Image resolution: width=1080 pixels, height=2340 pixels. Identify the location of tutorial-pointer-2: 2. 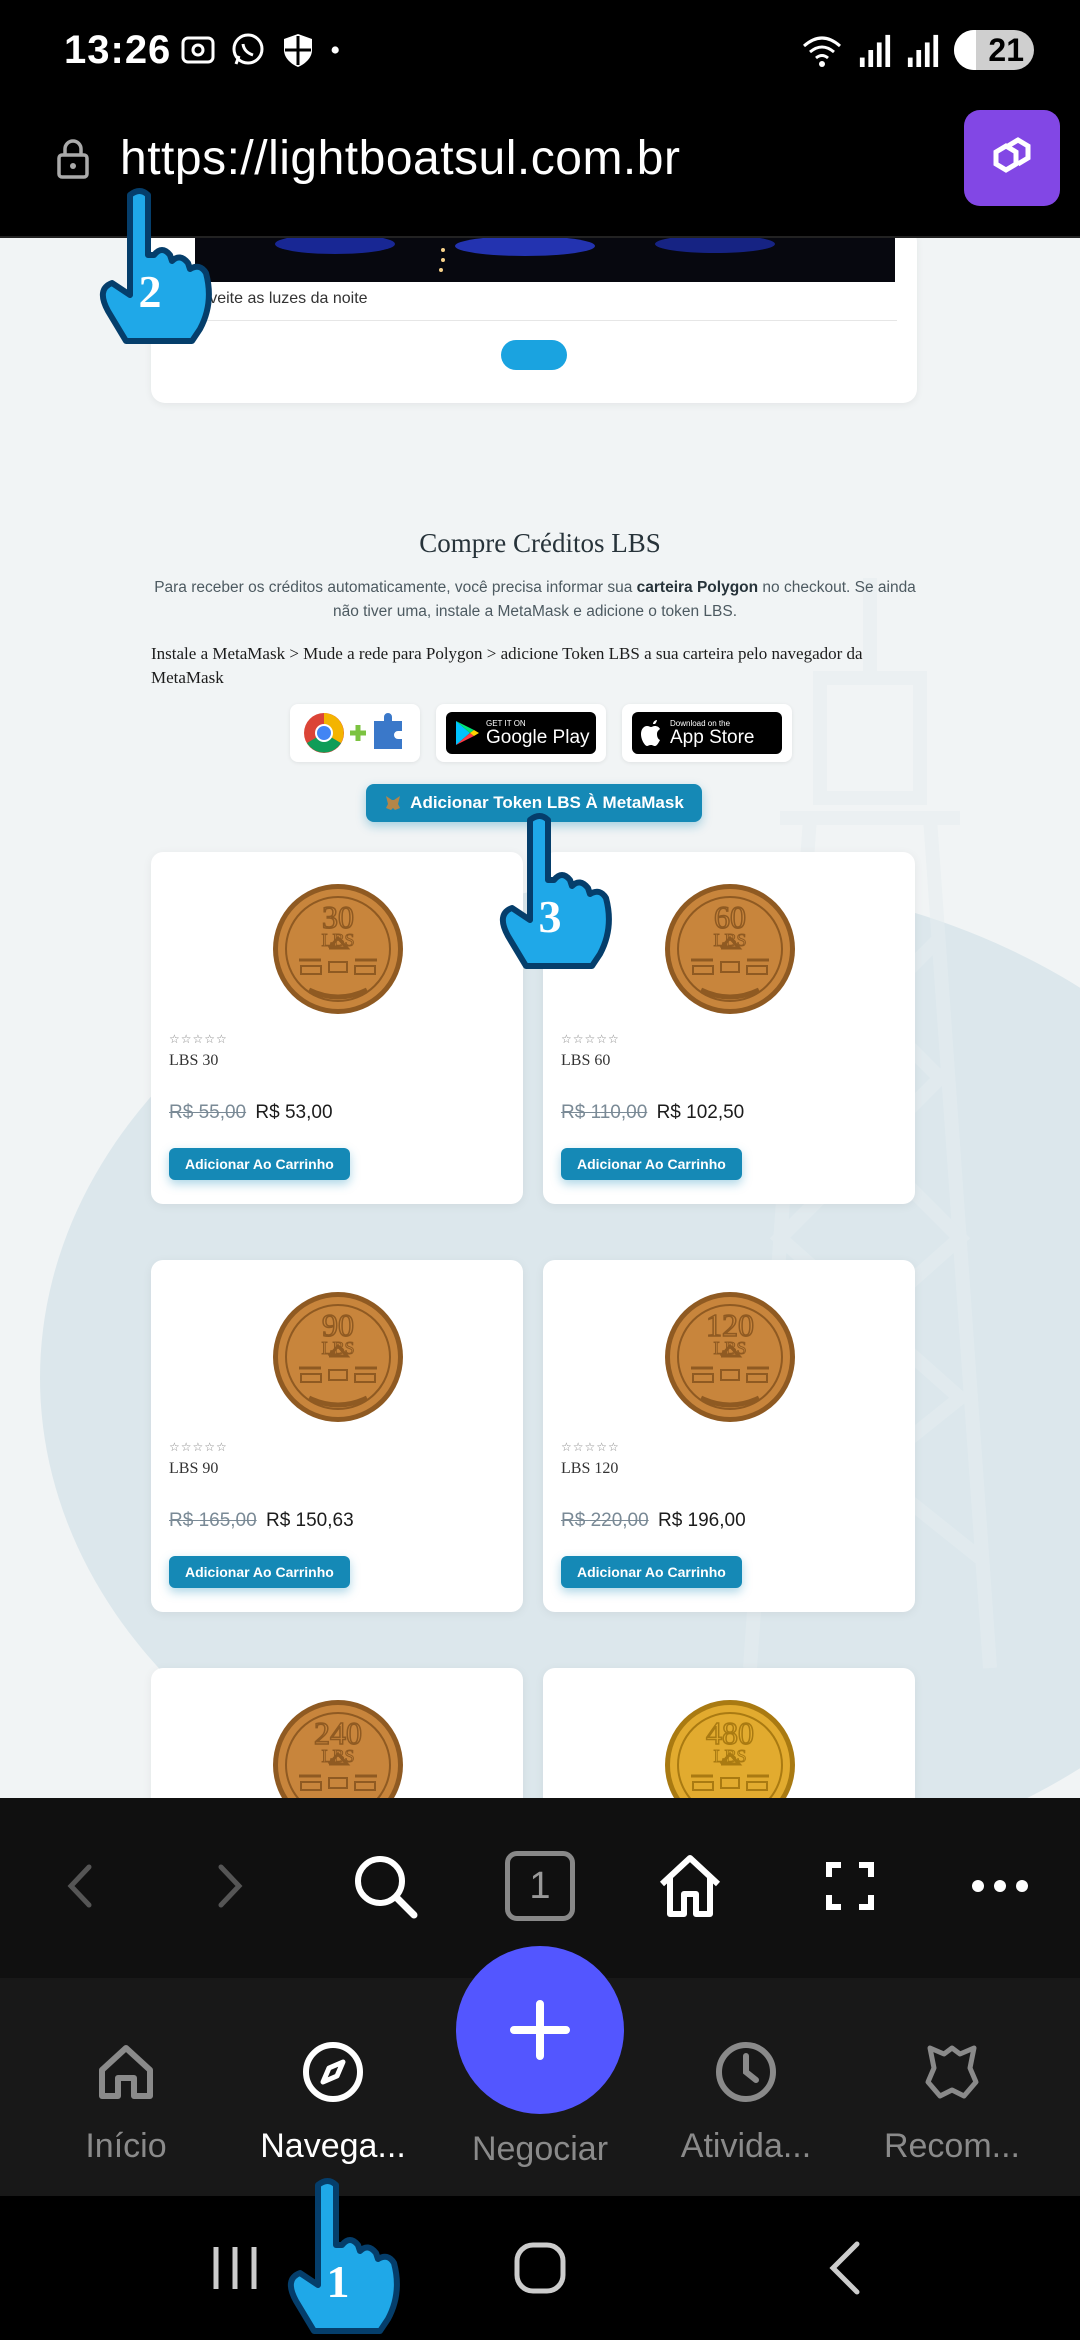
(157, 265).